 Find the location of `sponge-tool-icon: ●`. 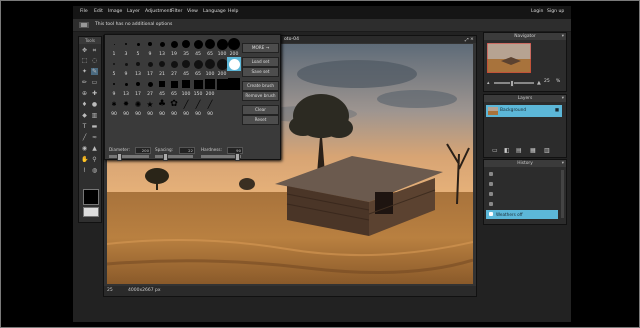

sponge-tool-icon: ● is located at coordinates (94, 104).